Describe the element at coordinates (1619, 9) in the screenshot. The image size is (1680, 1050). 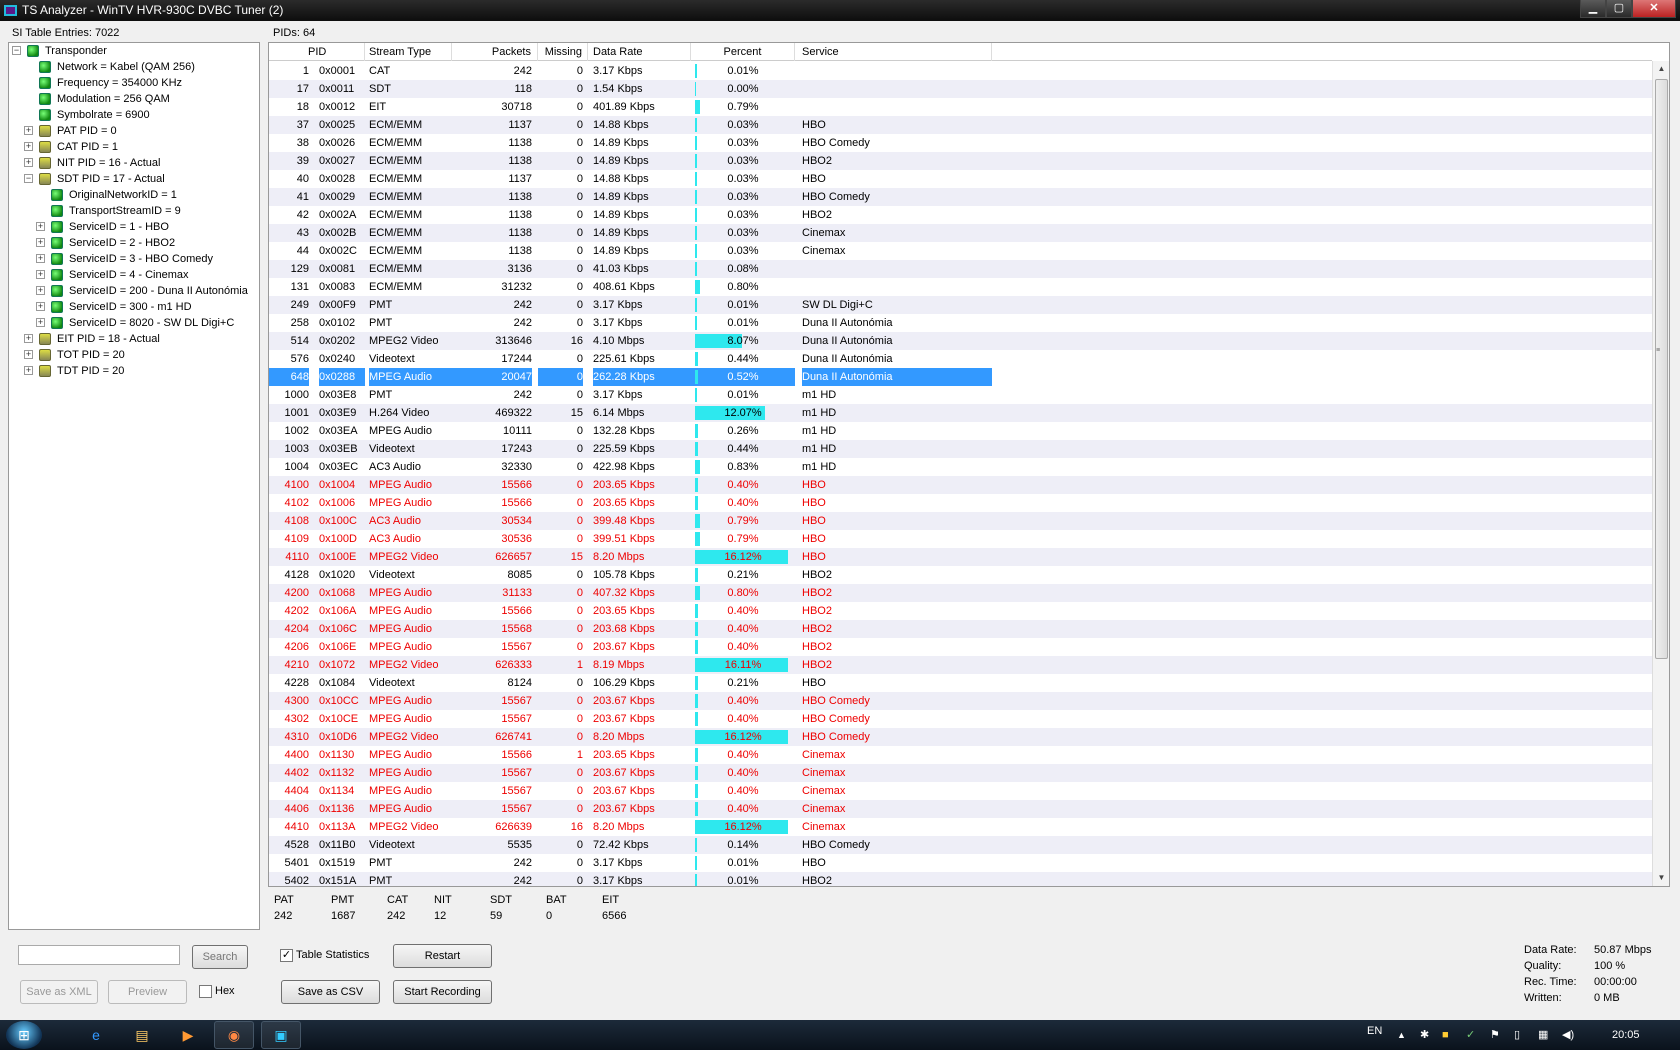
I see `maximize-button: ▢` at that location.